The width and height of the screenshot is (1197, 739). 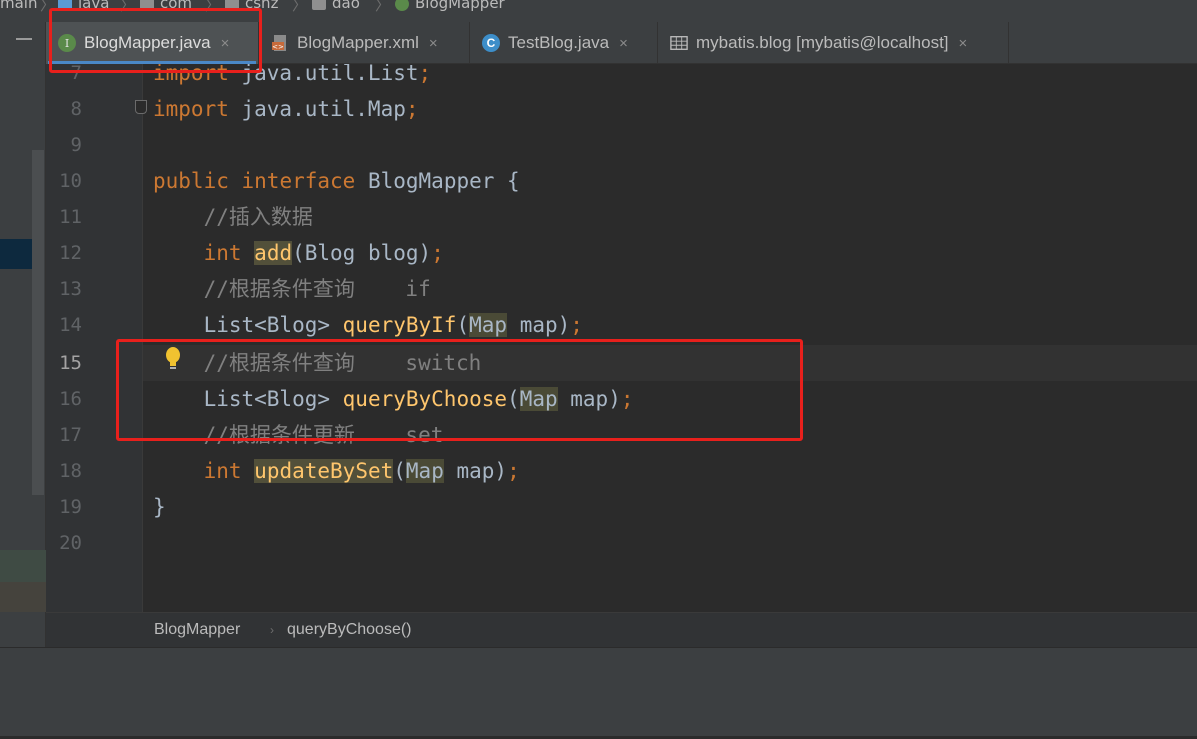 What do you see at coordinates (286, 109) in the screenshot?
I see `code-line-8: import java.util.Map;` at bounding box center [286, 109].